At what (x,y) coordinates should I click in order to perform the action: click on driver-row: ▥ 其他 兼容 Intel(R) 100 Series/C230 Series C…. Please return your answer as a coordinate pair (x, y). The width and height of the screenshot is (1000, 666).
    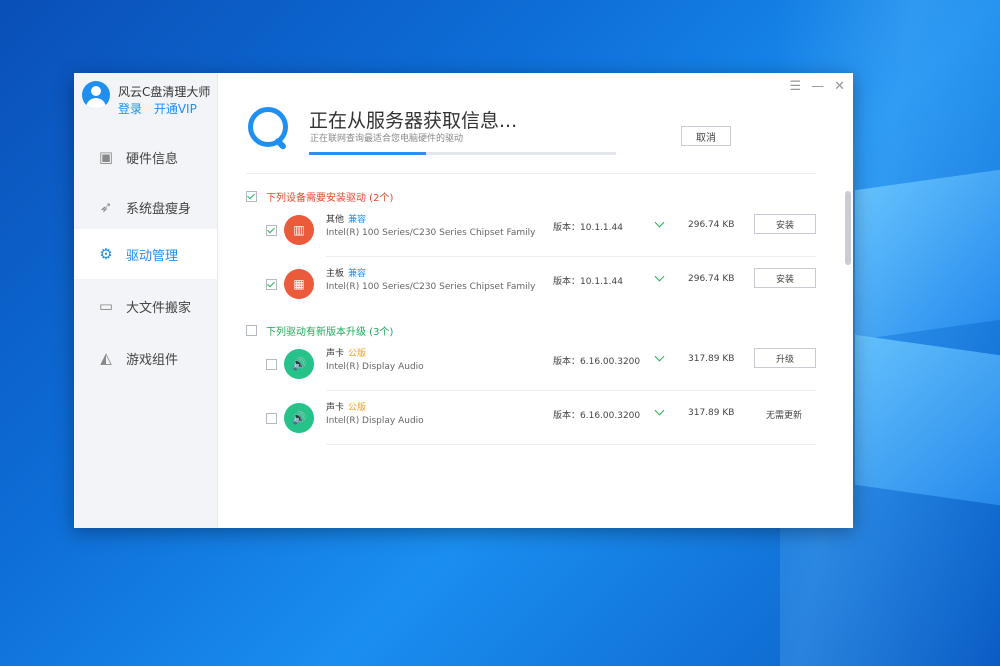
    Looking at the image, I should click on (531, 230).